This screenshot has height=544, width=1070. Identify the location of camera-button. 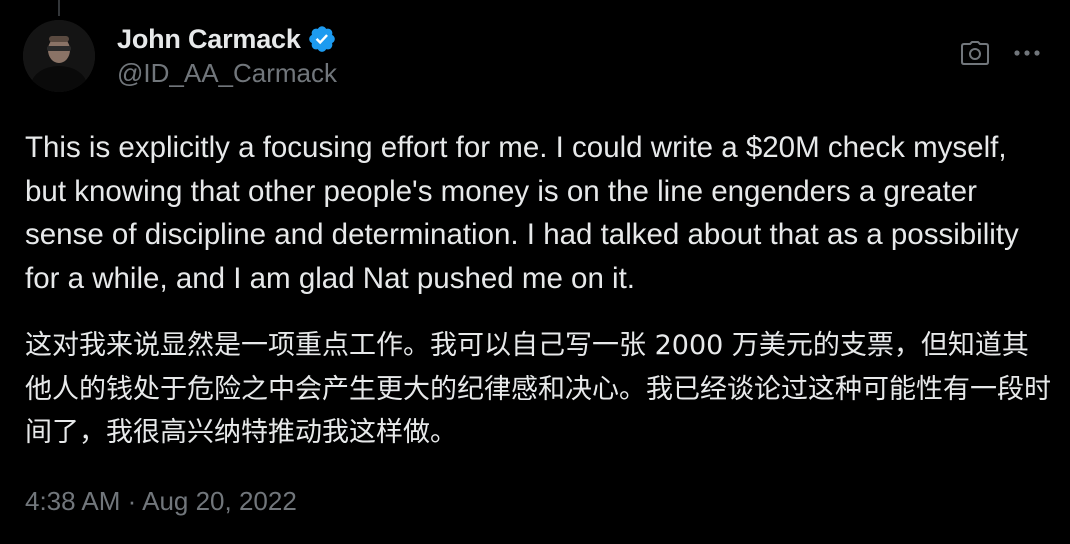
(975, 53).